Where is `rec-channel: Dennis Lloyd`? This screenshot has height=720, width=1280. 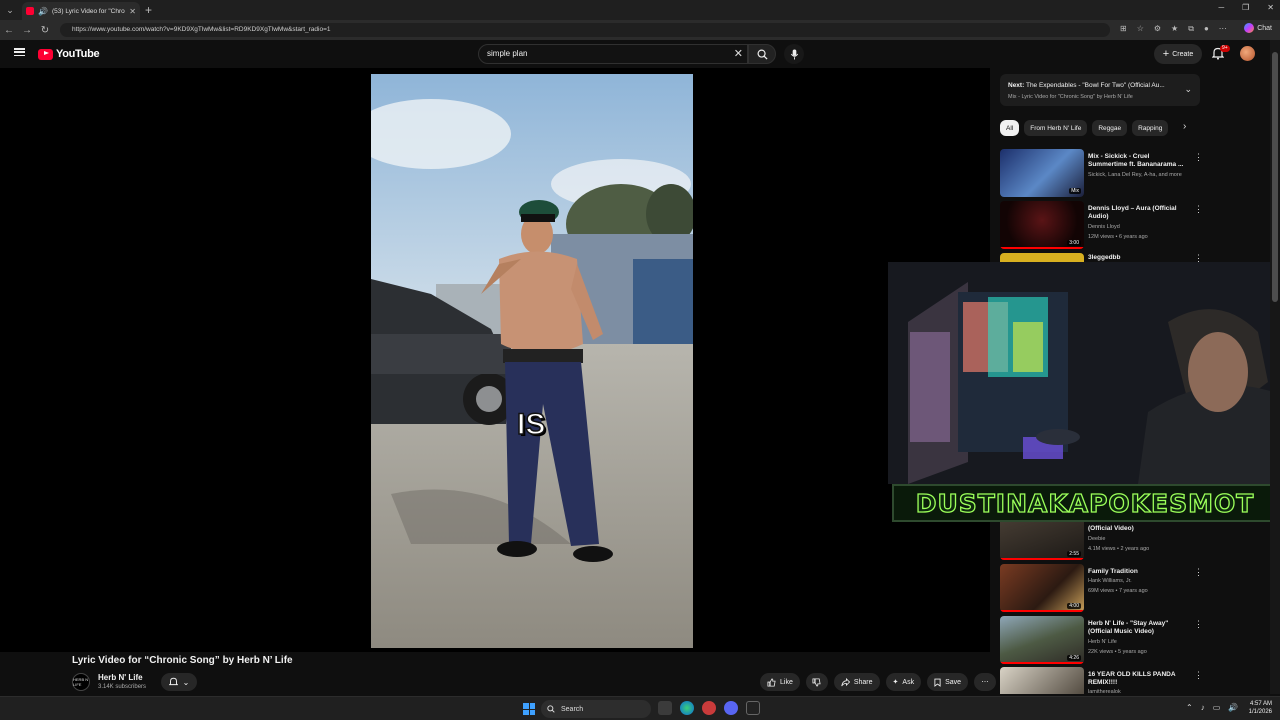 rec-channel: Dennis Lloyd is located at coordinates (1104, 227).